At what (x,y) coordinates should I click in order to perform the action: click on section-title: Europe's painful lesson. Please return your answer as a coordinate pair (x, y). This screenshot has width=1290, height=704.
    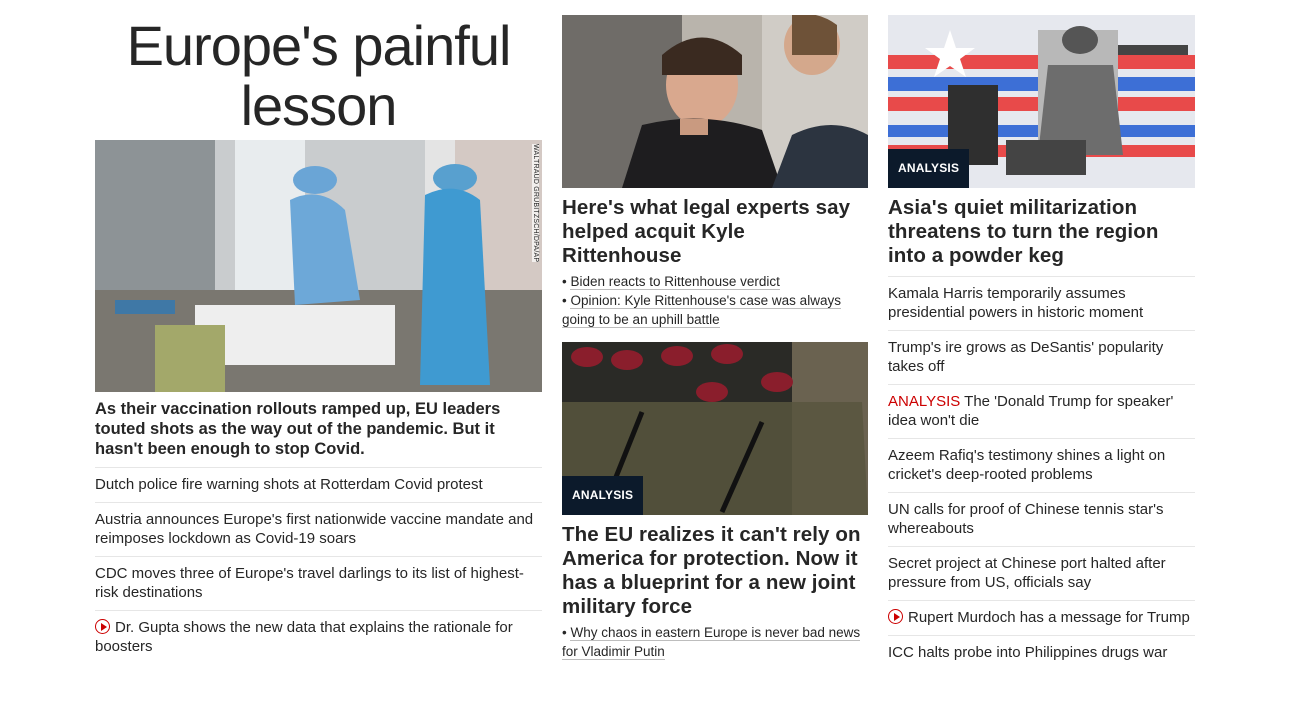
    Looking at the image, I should click on (318, 78).